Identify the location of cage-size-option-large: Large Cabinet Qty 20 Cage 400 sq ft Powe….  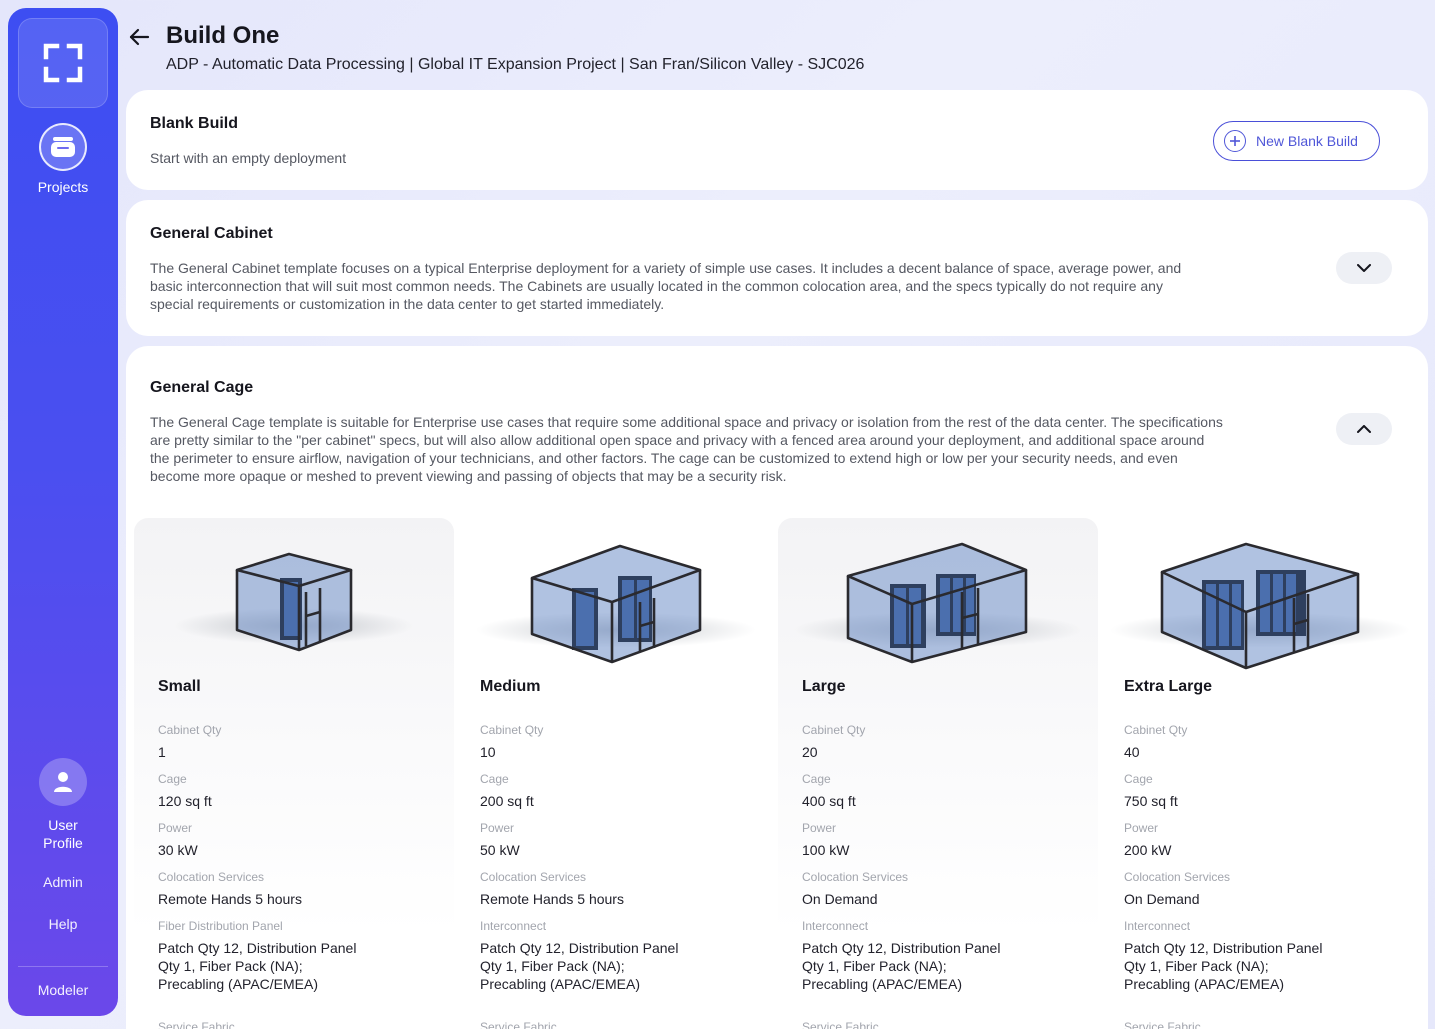
(938, 773).